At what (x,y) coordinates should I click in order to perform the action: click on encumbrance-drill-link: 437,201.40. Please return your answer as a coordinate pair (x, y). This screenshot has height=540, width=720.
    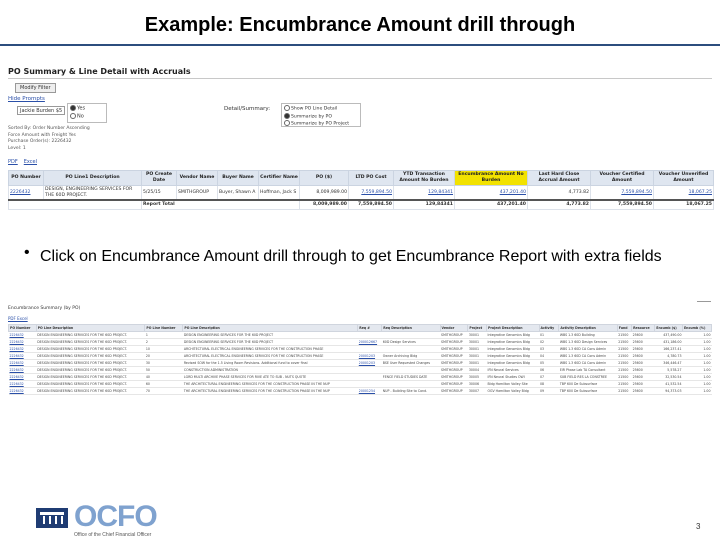
    Looking at the image, I should click on (491, 193).